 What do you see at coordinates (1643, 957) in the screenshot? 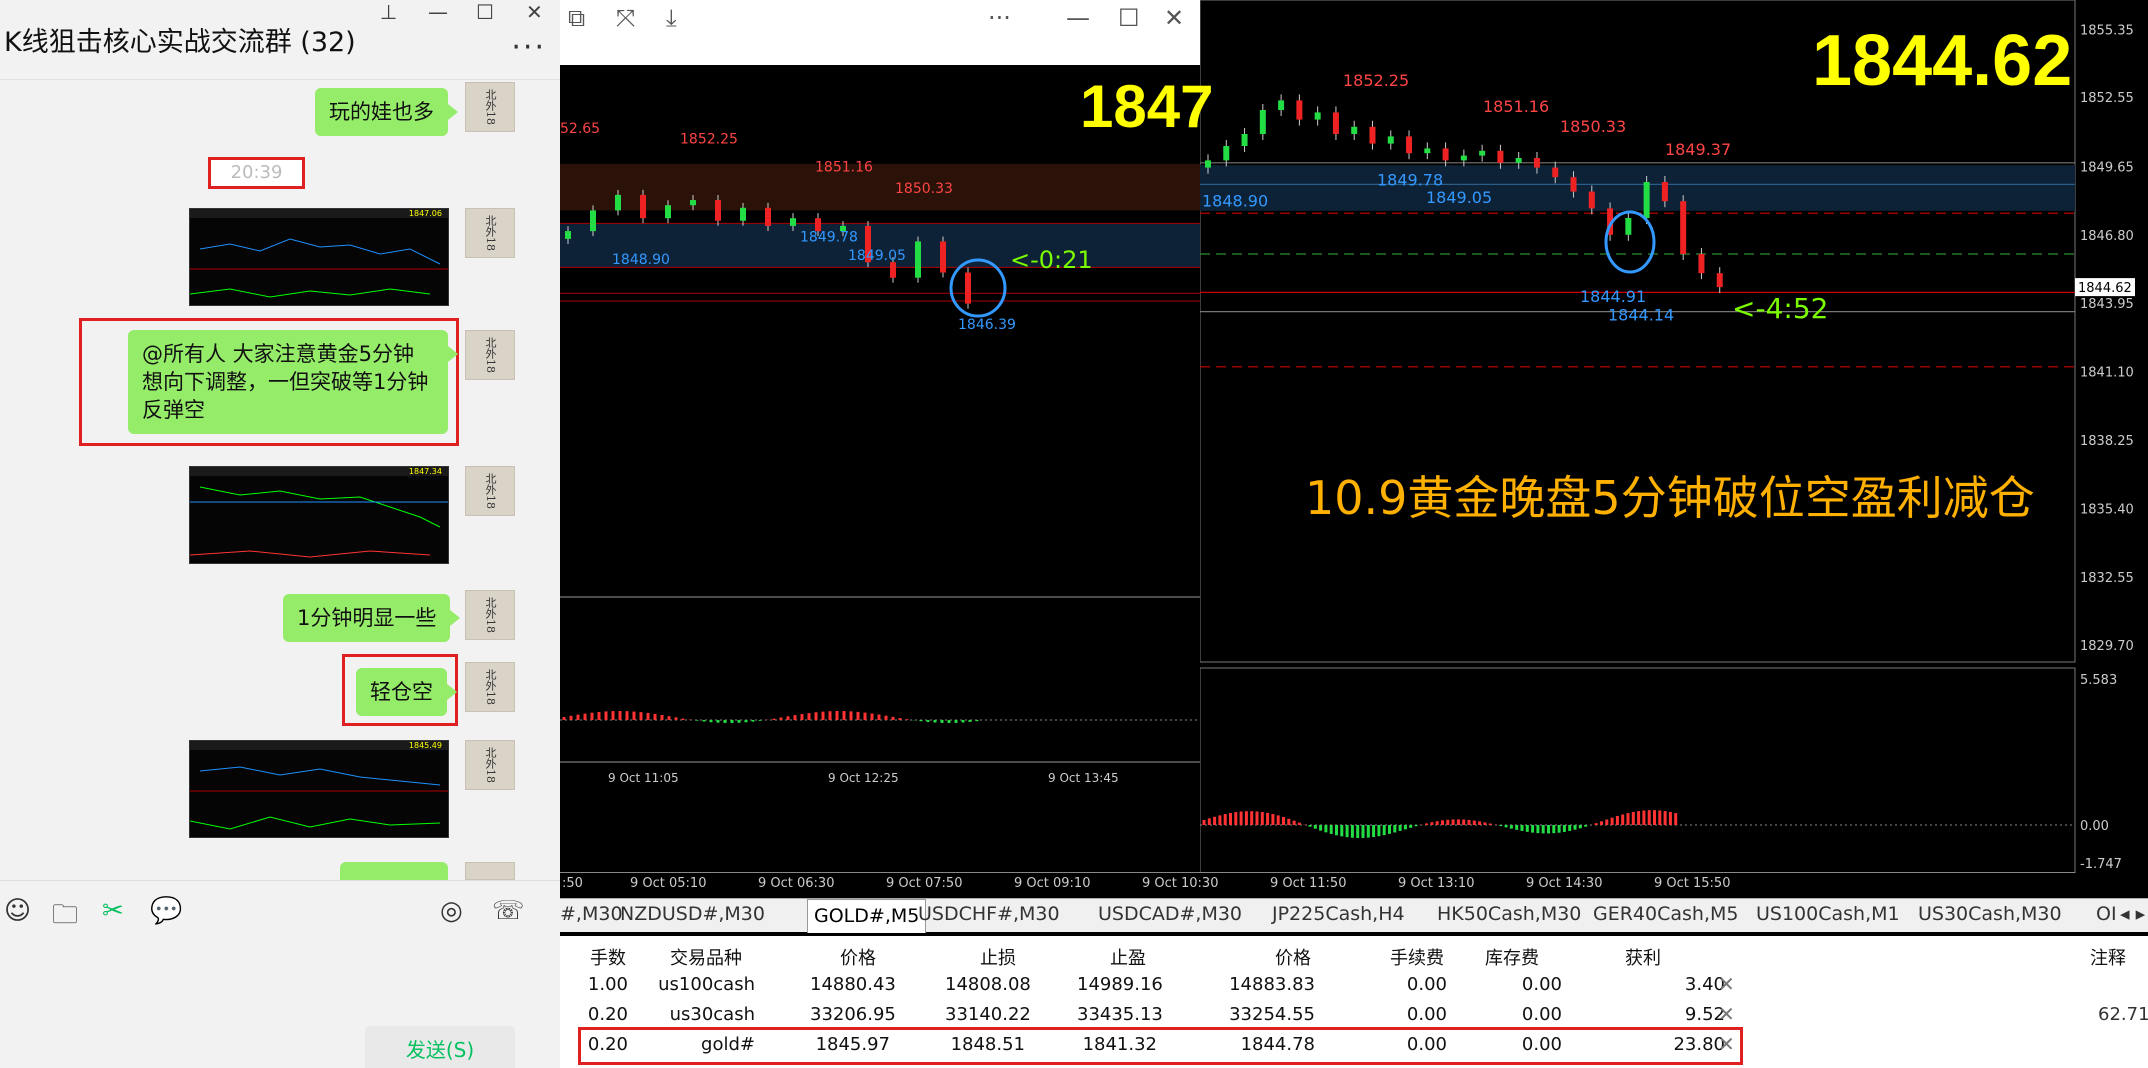
I see `column-header: 获利` at bounding box center [1643, 957].